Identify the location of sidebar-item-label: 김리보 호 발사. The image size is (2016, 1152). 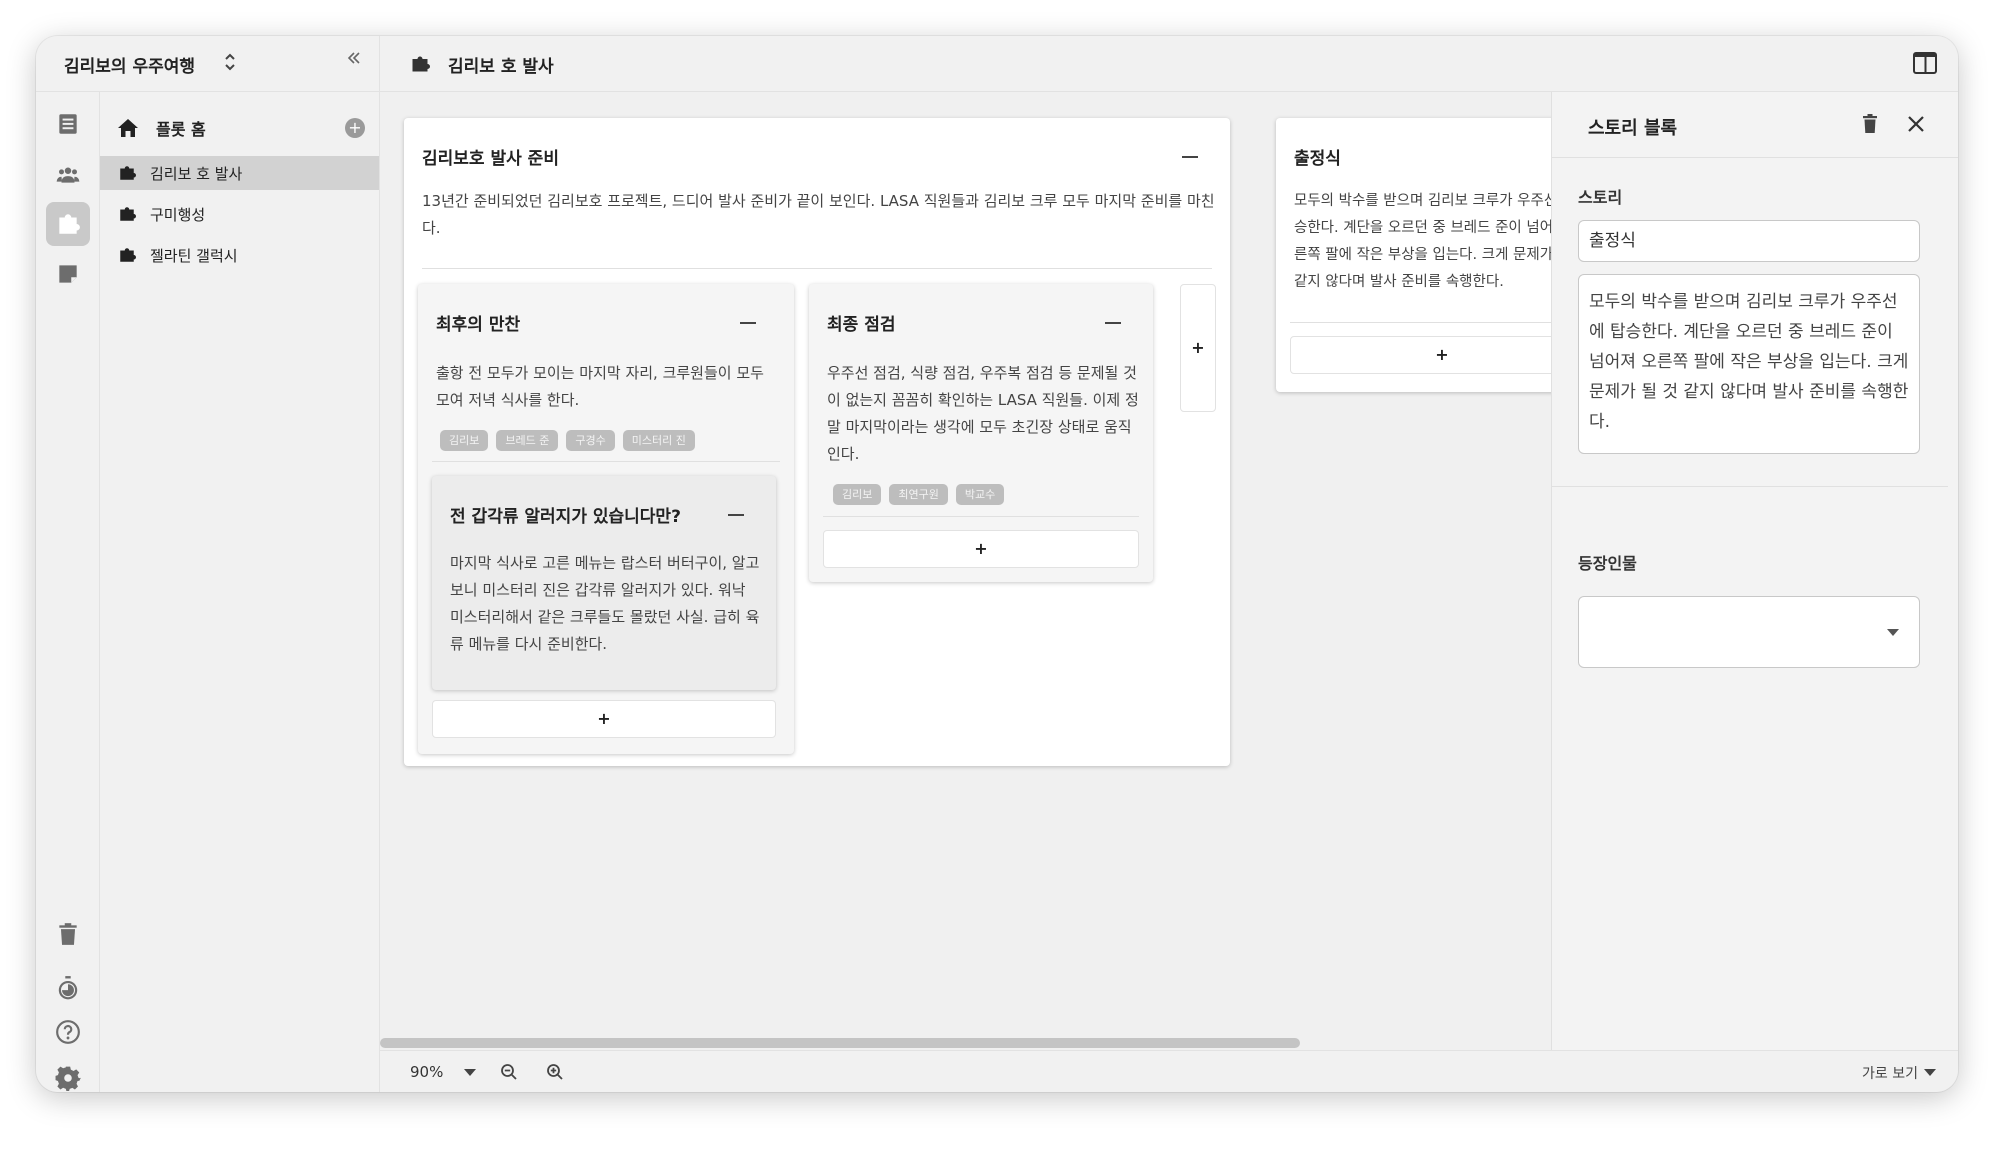
(196, 173).